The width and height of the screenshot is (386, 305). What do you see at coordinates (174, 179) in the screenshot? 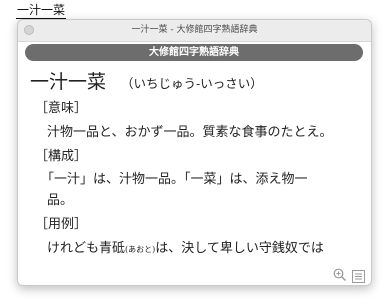
I see `structure-text-line-1: 「一汁」は、汁物一品。「一菜」は、添え物一` at bounding box center [174, 179].